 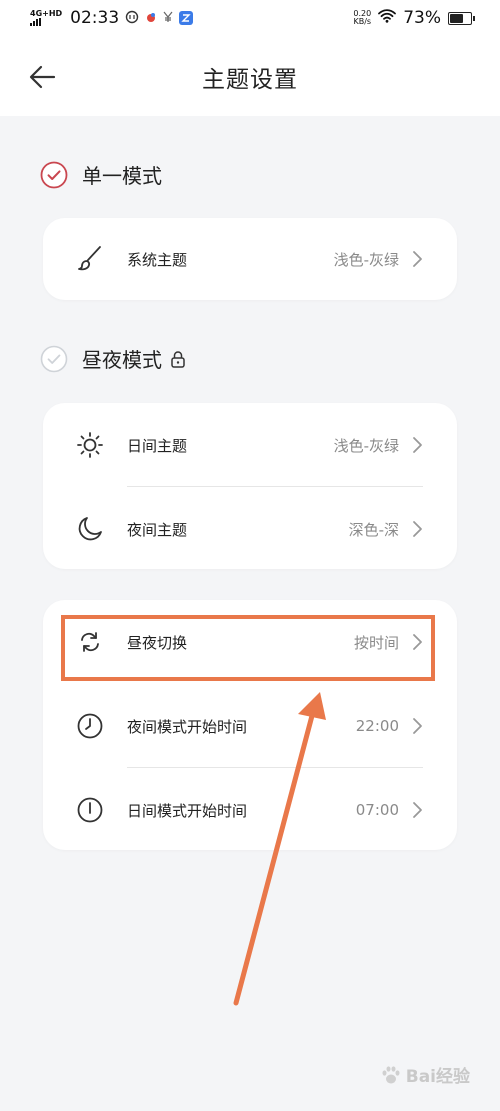 What do you see at coordinates (157, 259) in the screenshot?
I see `system-theme-label: 系统主题` at bounding box center [157, 259].